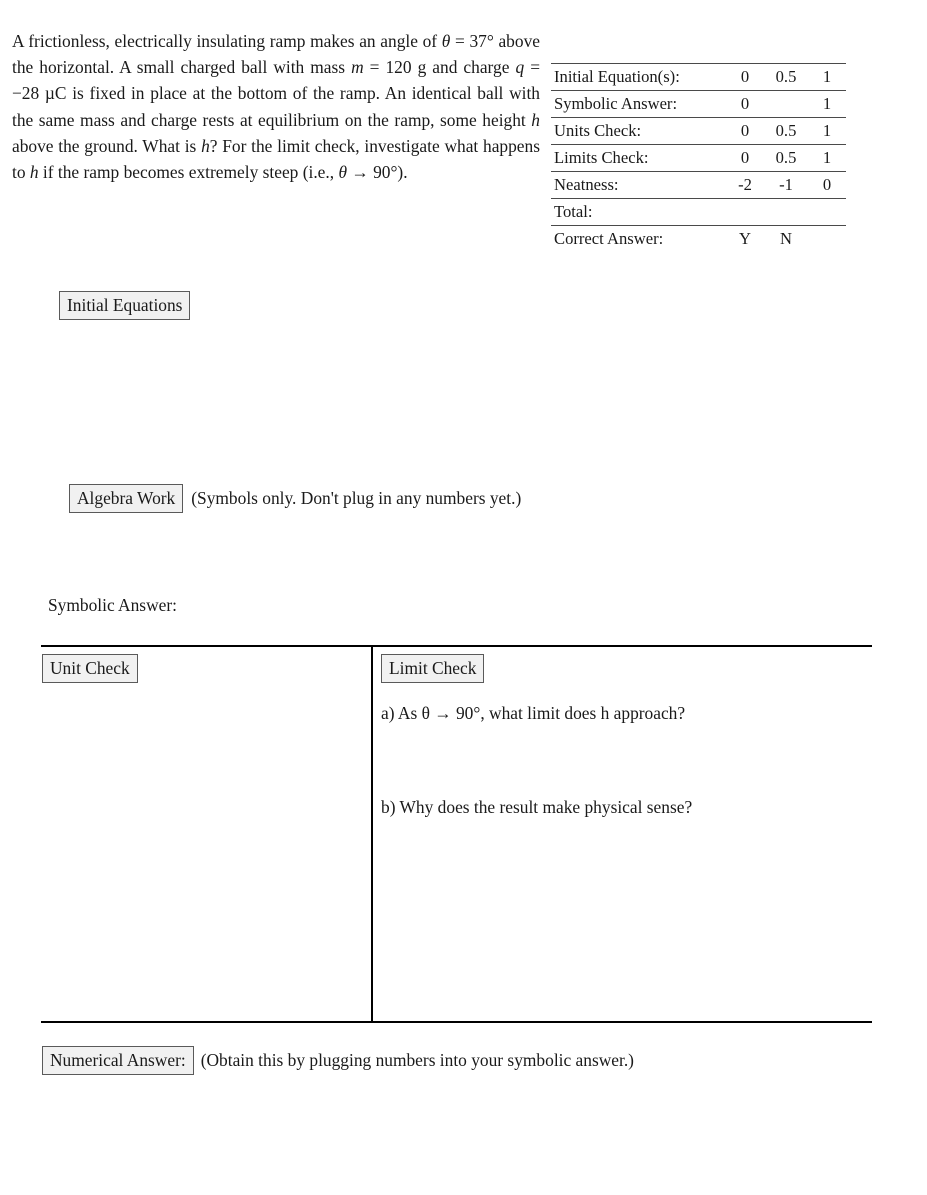  I want to click on grading-score-limits-check-0: 0, so click(745, 158).